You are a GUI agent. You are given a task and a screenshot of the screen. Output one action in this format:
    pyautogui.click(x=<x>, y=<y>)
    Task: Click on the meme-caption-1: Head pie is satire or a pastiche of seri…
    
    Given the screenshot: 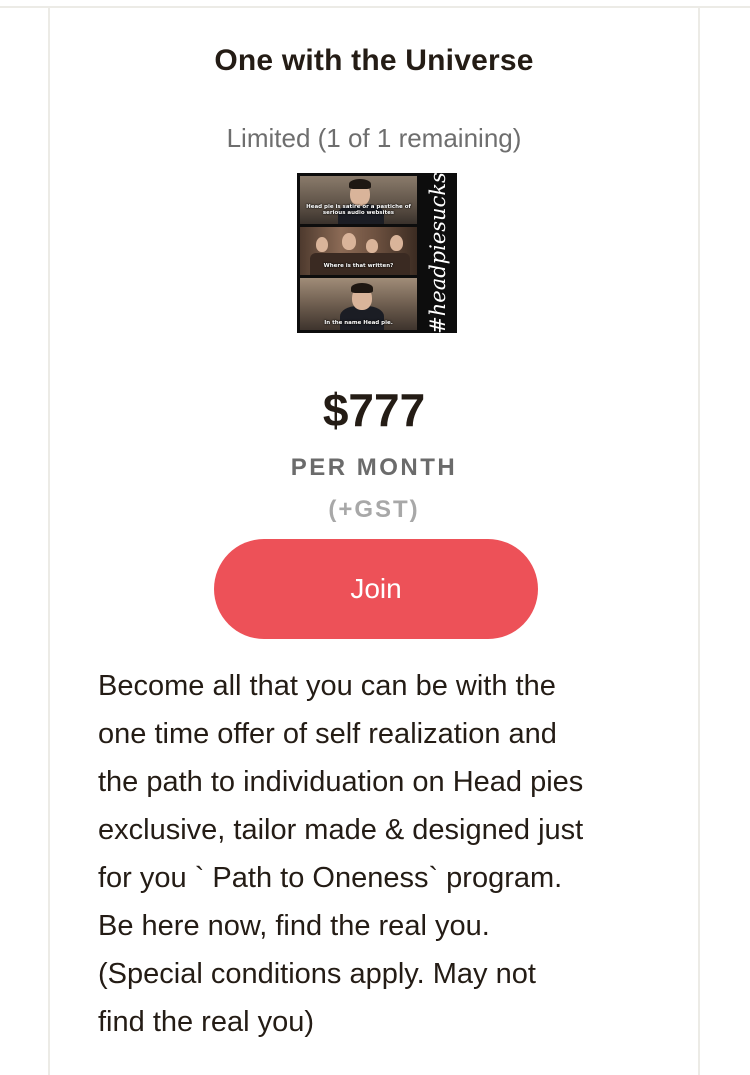 What is the action you would take?
    pyautogui.click(x=358, y=210)
    